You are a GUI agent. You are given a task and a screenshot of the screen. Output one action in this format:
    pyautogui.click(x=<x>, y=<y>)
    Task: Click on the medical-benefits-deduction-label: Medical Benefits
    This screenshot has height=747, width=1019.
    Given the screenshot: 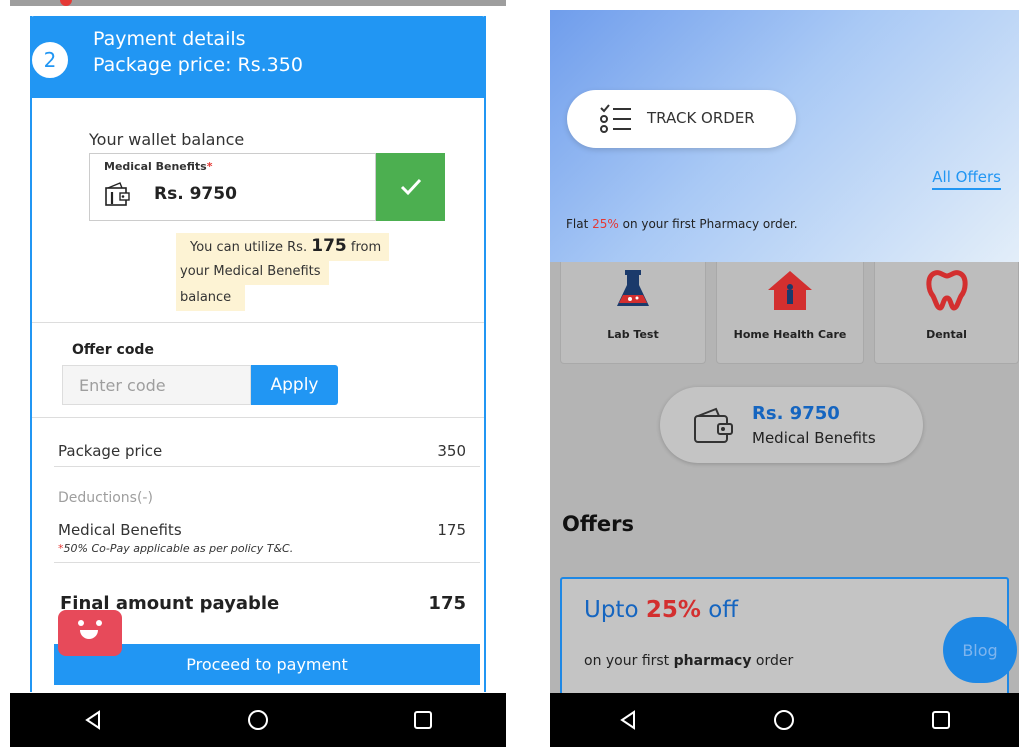 What is the action you would take?
    pyautogui.click(x=120, y=530)
    